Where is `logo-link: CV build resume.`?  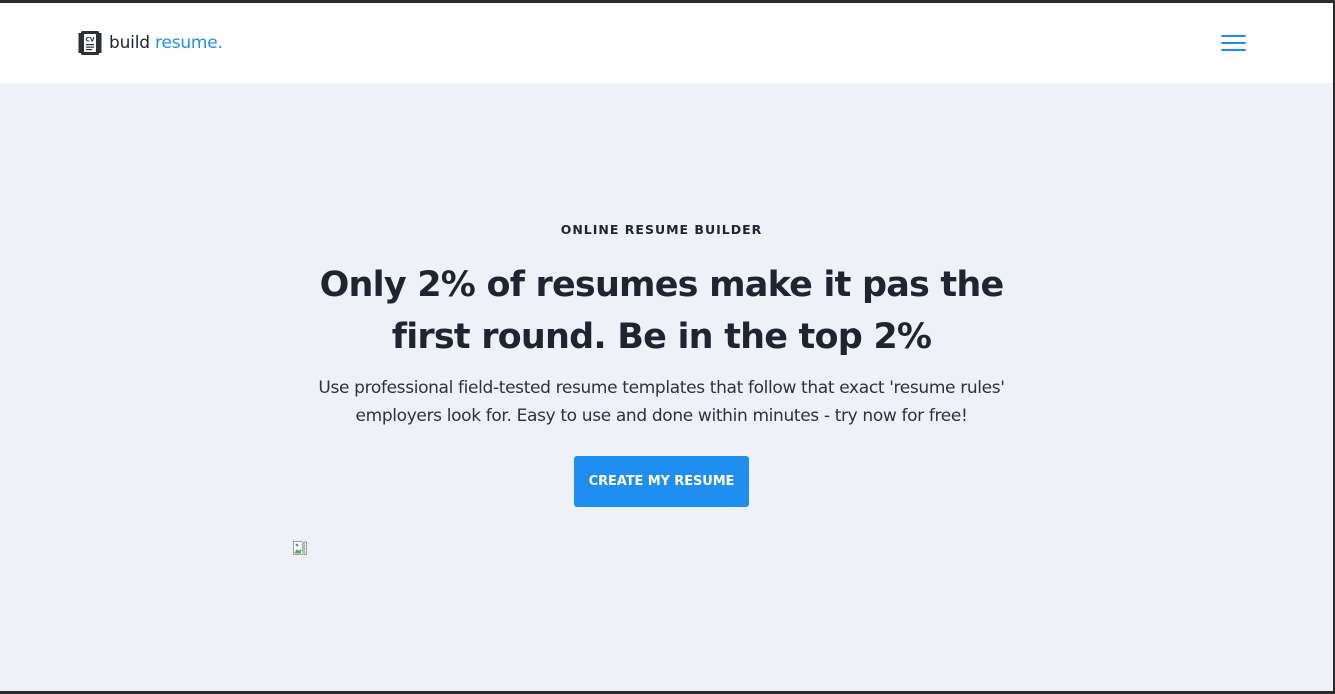
logo-link: CV build resume. is located at coordinates (150, 43).